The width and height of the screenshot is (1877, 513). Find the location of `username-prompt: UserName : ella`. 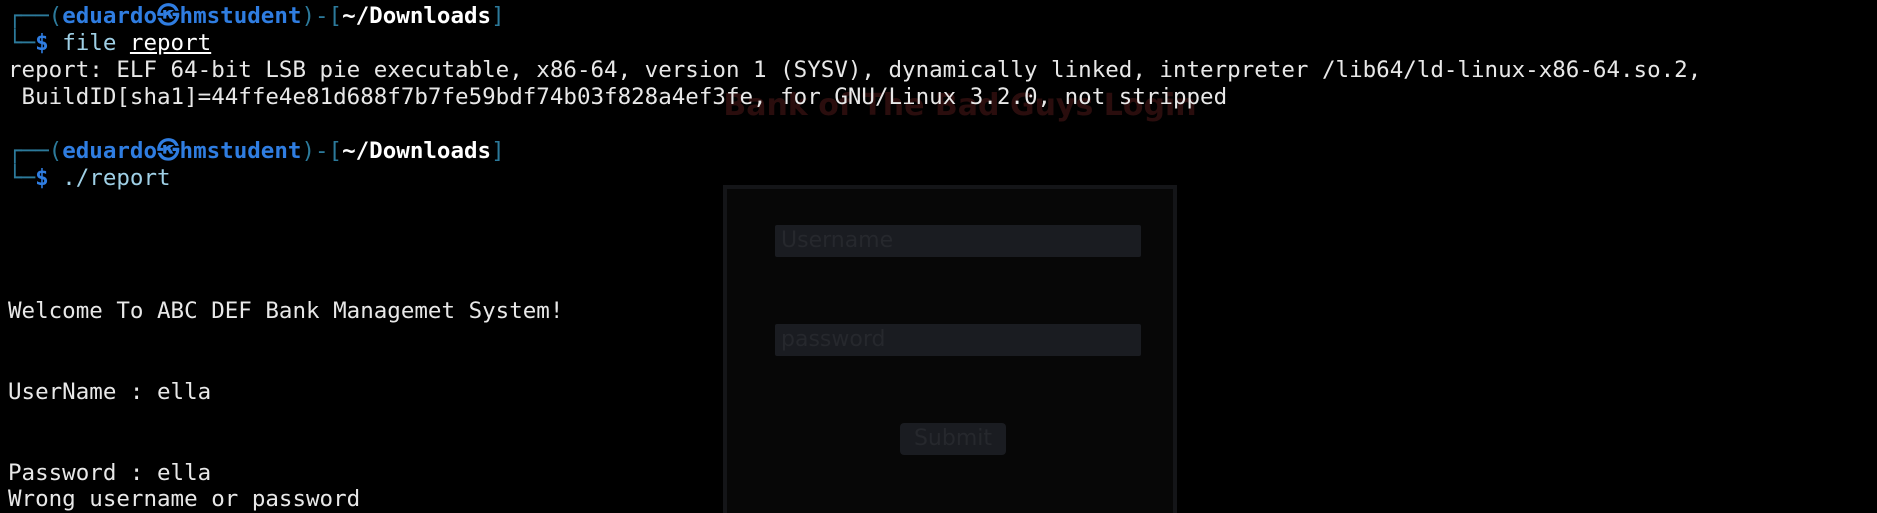

username-prompt: UserName : ella is located at coordinates (110, 392).